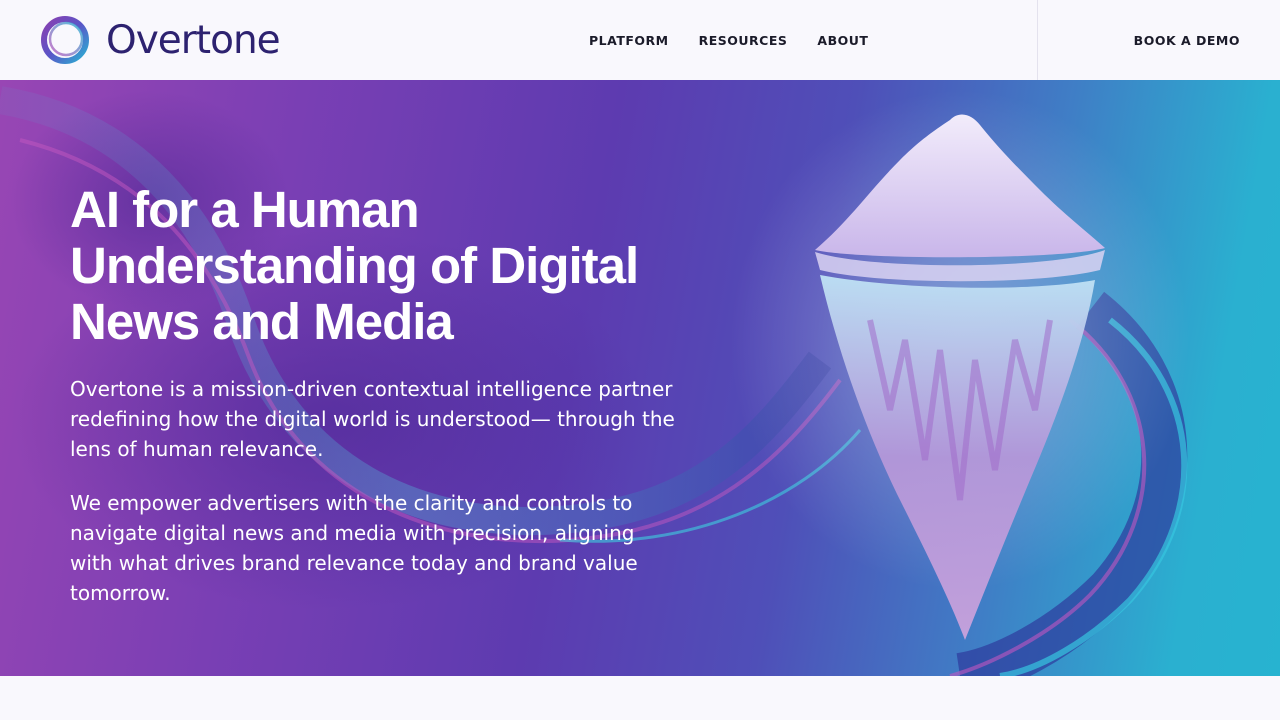 Image resolution: width=1280 pixels, height=720 pixels. Describe the element at coordinates (1037, 40) in the screenshot. I see `header-divider` at that location.